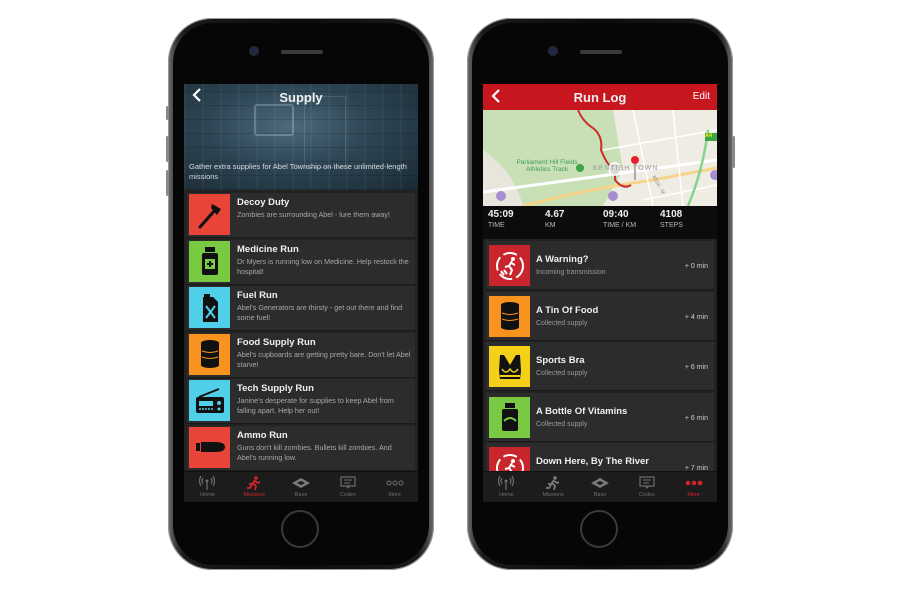 The width and height of the screenshot is (900, 593). What do you see at coordinates (209, 308) in the screenshot?
I see `jerry-can-icon` at bounding box center [209, 308].